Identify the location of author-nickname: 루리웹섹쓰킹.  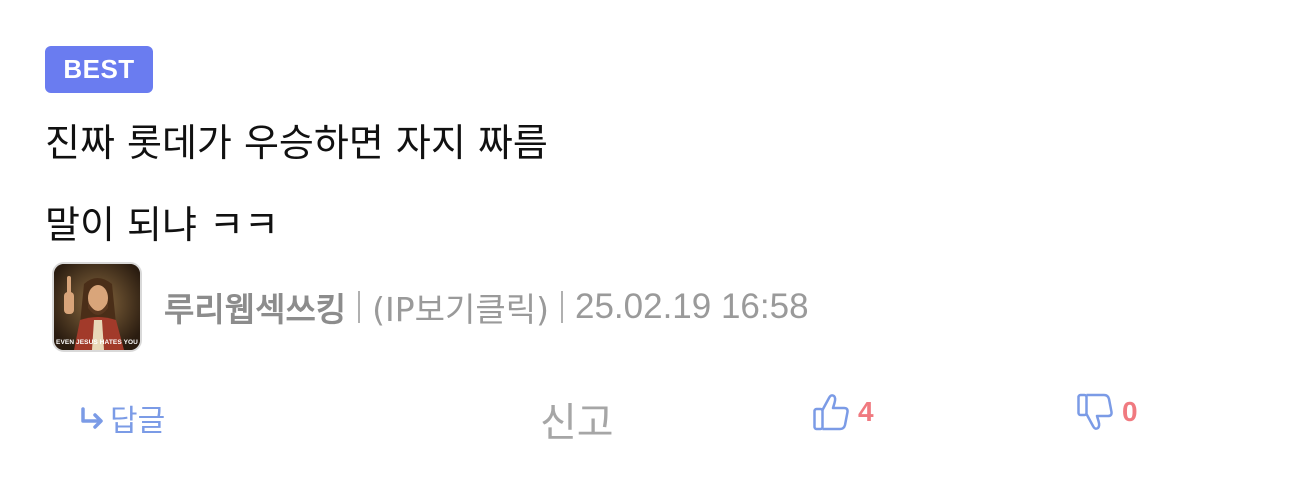
(255, 307).